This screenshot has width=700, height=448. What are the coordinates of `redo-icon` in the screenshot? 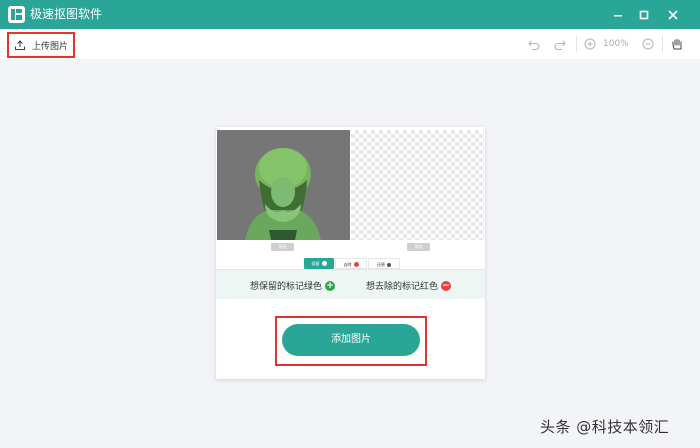 It's located at (560, 44).